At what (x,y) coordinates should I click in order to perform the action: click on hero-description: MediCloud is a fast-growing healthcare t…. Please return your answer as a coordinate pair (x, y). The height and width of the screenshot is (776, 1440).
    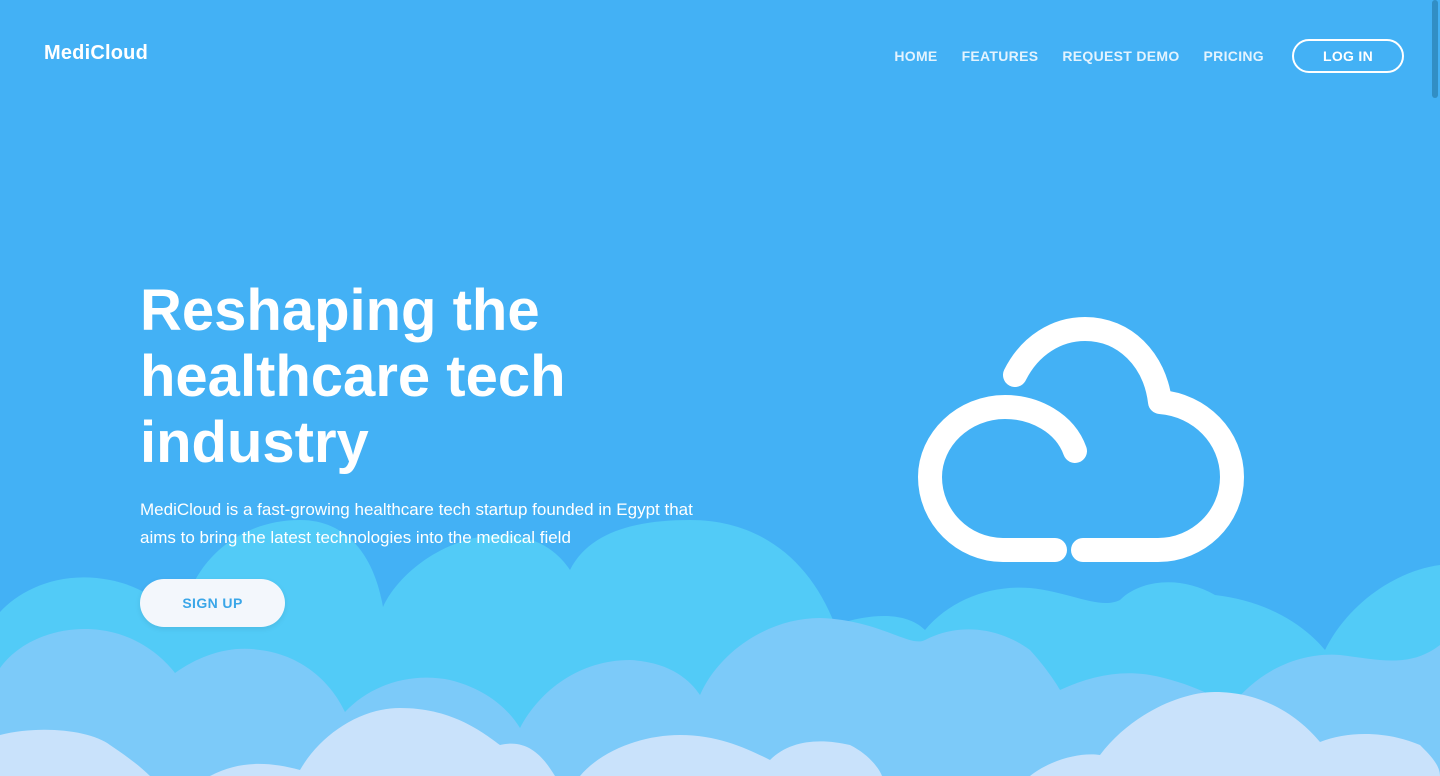
    Looking at the image, I should click on (416, 523).